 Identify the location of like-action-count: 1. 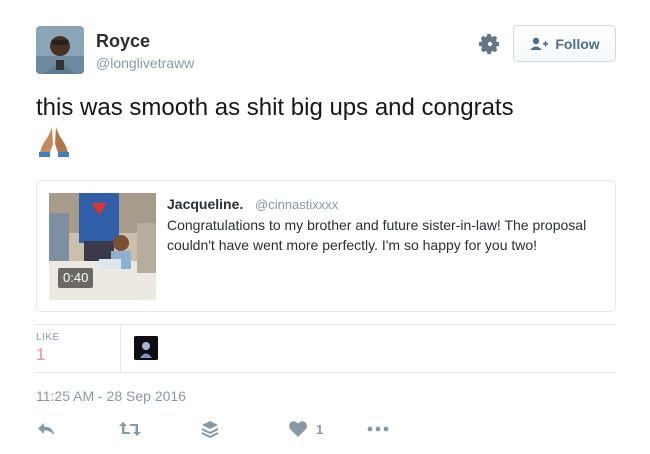
(320, 429).